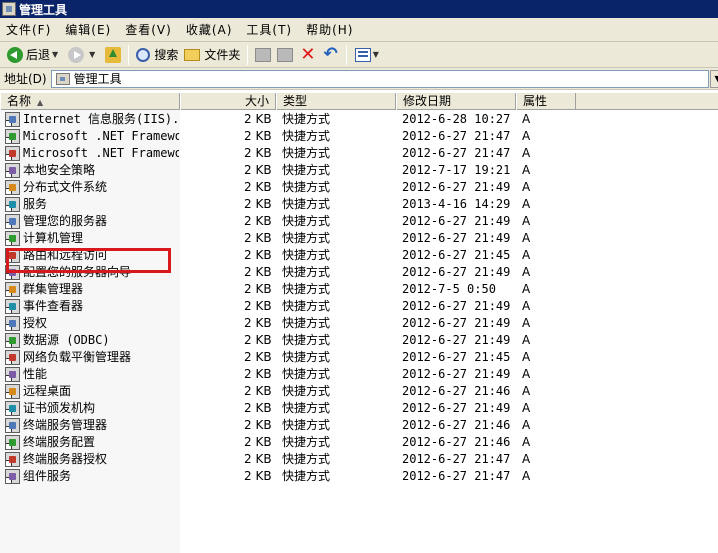  What do you see at coordinates (38, 55) in the screenshot?
I see `back-label: 后退` at bounding box center [38, 55].